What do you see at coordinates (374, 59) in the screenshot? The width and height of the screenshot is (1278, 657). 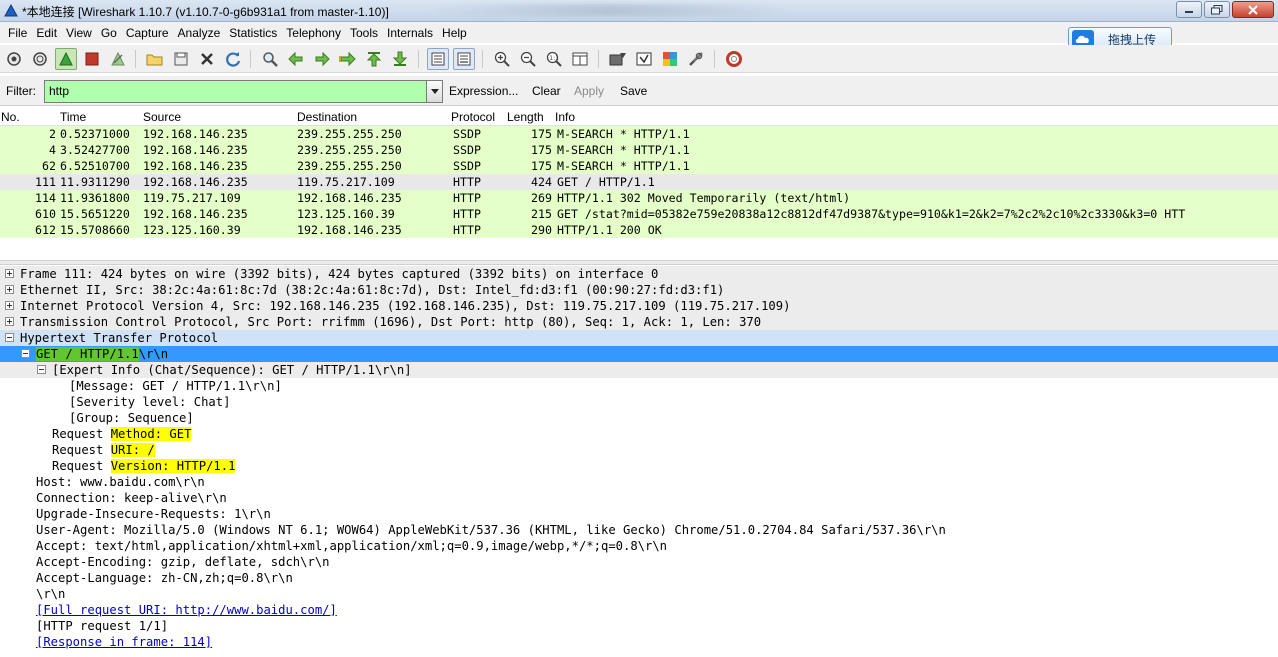 I see `go-first-icon` at bounding box center [374, 59].